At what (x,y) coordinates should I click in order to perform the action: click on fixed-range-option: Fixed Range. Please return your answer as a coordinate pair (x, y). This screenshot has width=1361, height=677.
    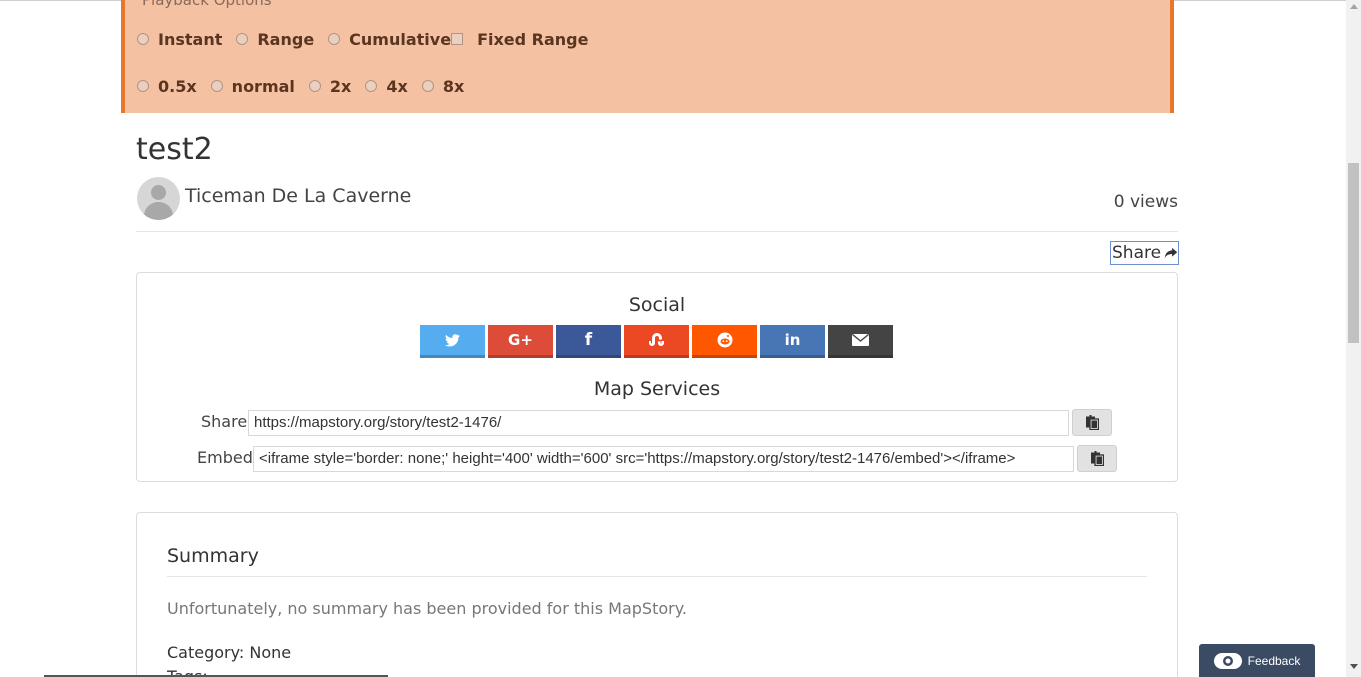
    Looking at the image, I should click on (519, 39).